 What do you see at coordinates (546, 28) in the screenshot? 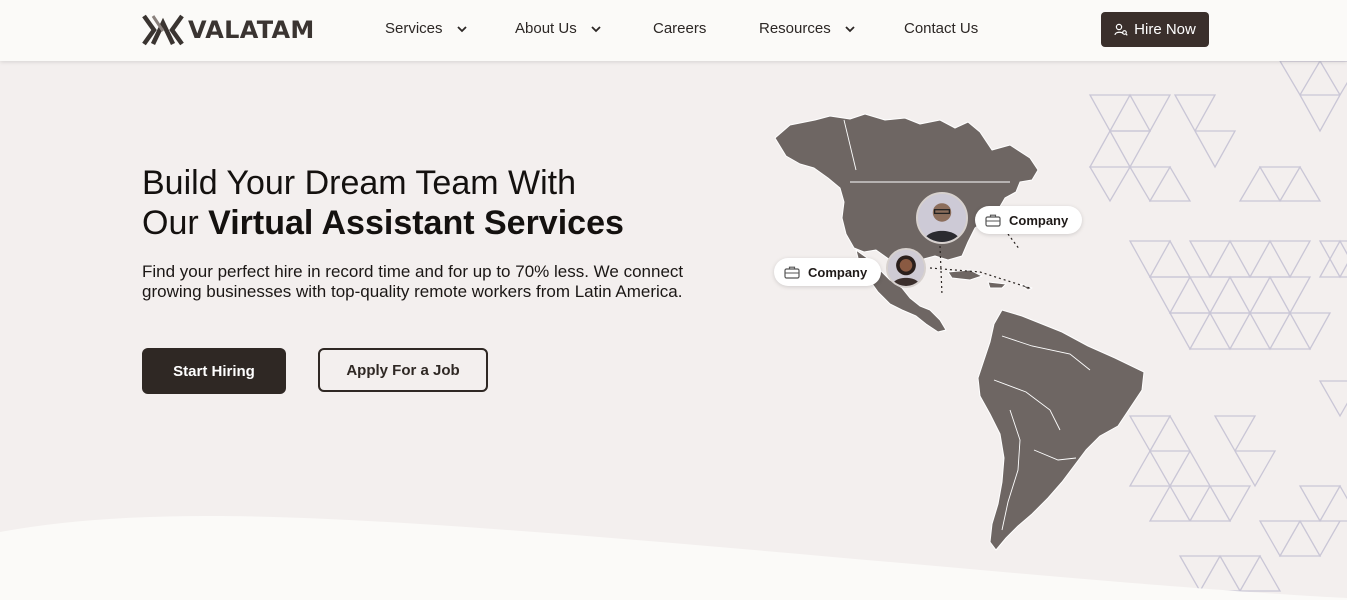
I see `nav-item-label: About Us` at bounding box center [546, 28].